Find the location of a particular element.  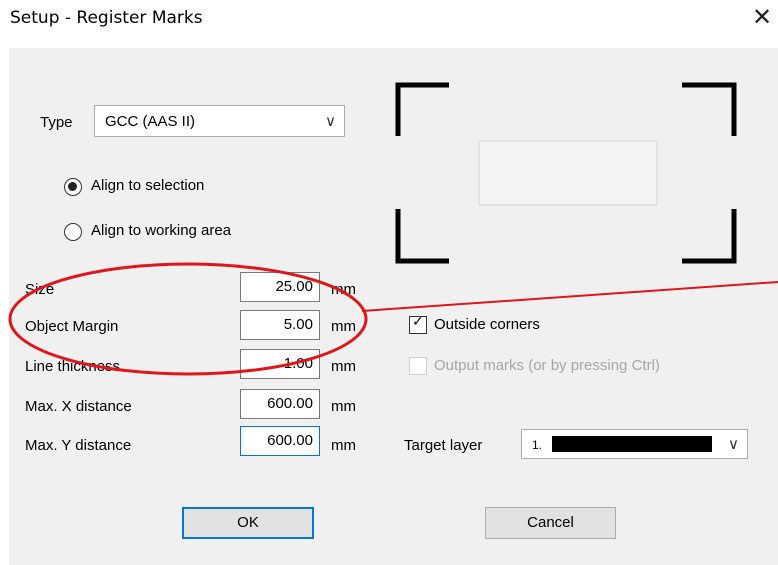

annotation-pointer-line is located at coordinates (569, 296).